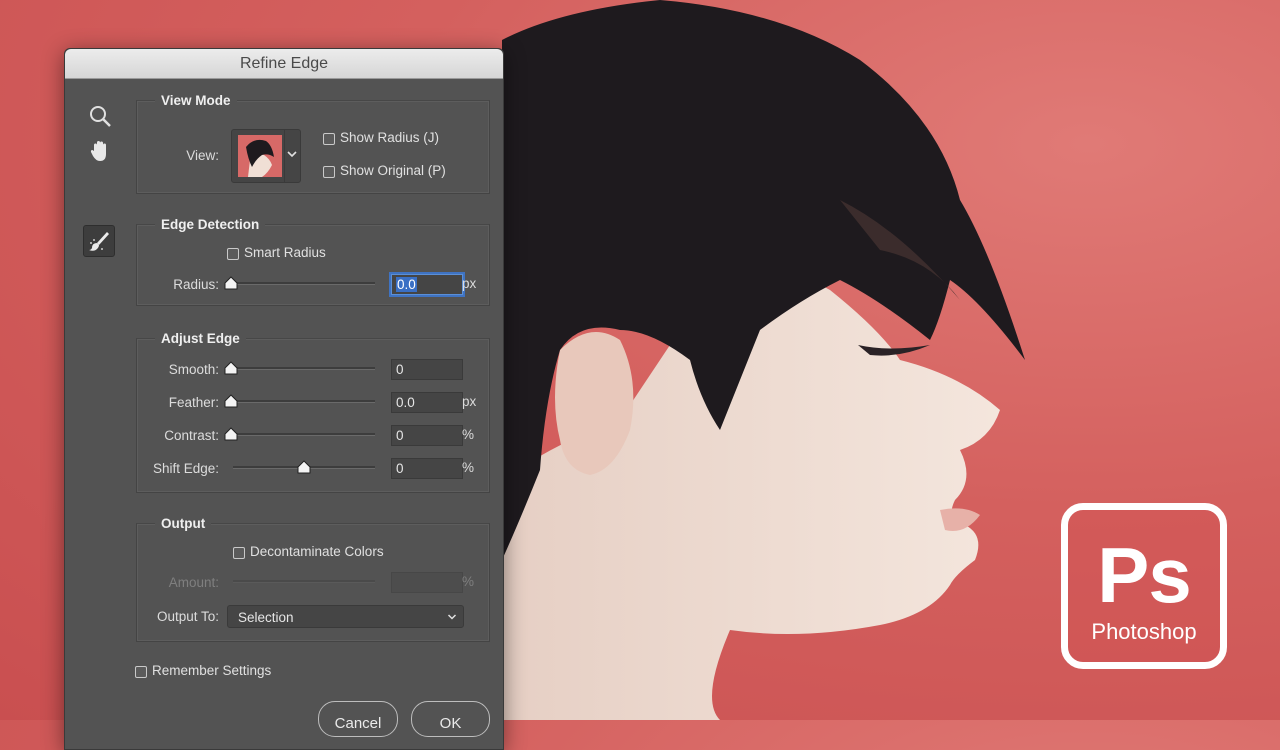 The image size is (1280, 750). Describe the element at coordinates (285, 252) in the screenshot. I see `smart-radius-label: Smart Radius` at that location.